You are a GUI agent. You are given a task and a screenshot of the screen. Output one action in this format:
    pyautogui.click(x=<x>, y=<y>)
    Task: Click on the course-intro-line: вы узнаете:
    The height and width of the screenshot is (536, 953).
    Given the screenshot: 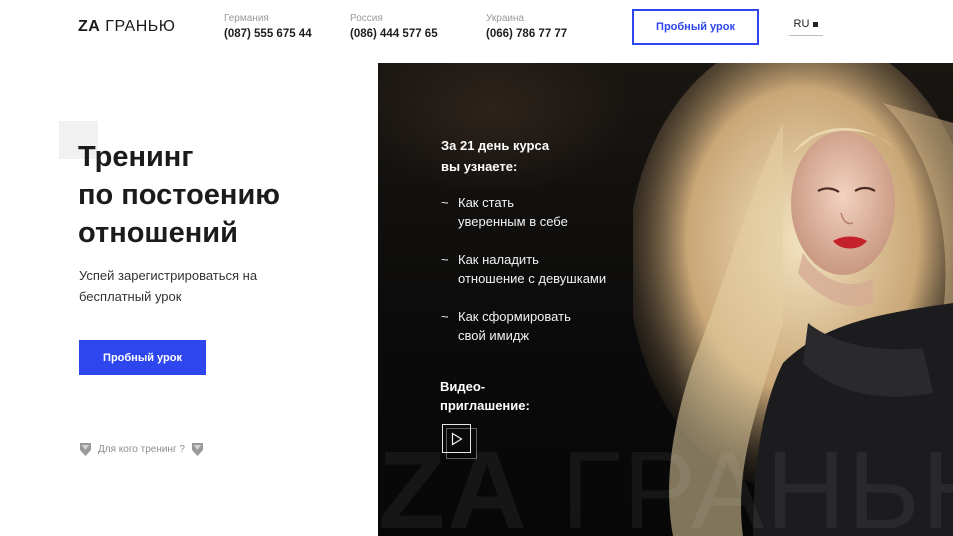 What is the action you would take?
    pyautogui.click(x=479, y=166)
    